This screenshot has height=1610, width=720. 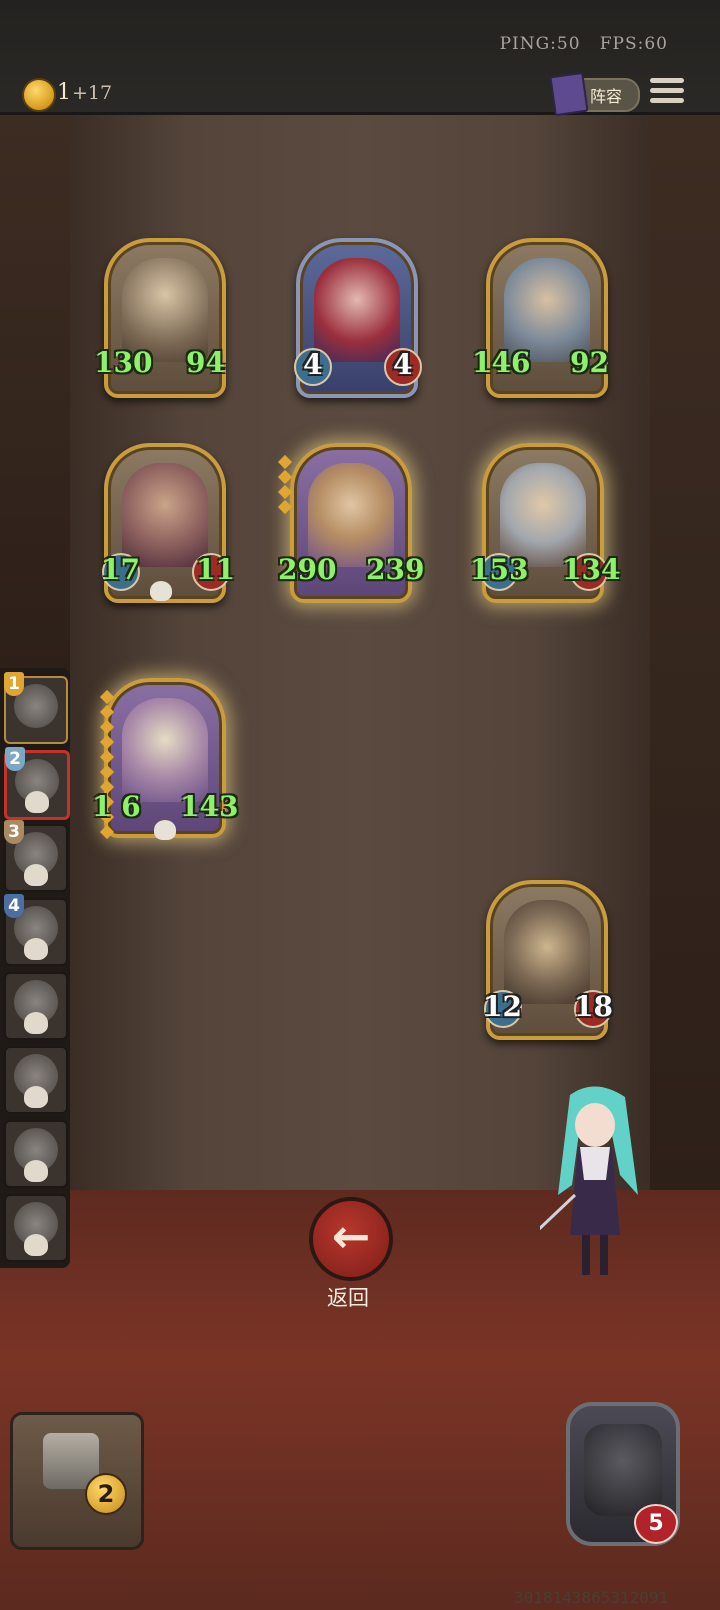 I want to click on player-slot: 1, so click(x=36, y=708).